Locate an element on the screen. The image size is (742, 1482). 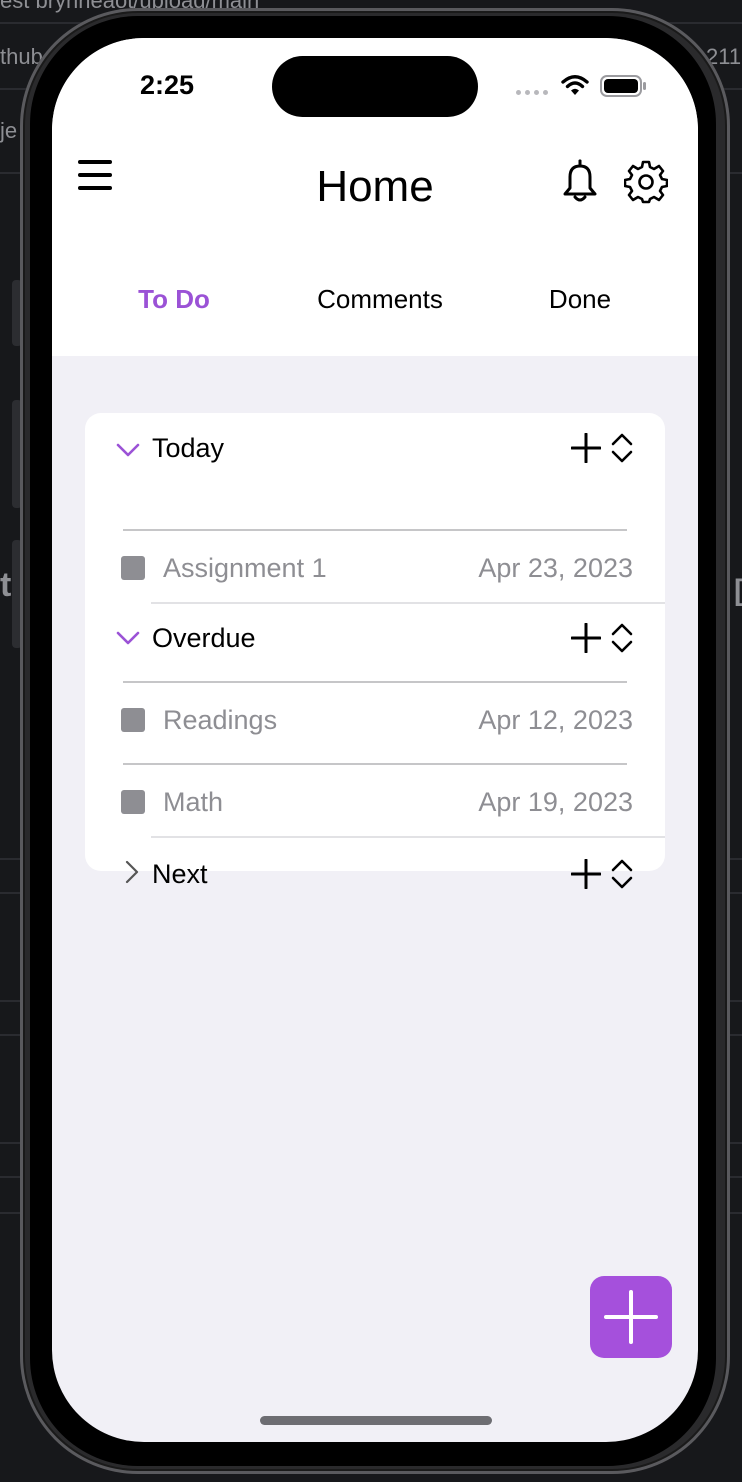
background-text: t is located at coordinates (6, 585).